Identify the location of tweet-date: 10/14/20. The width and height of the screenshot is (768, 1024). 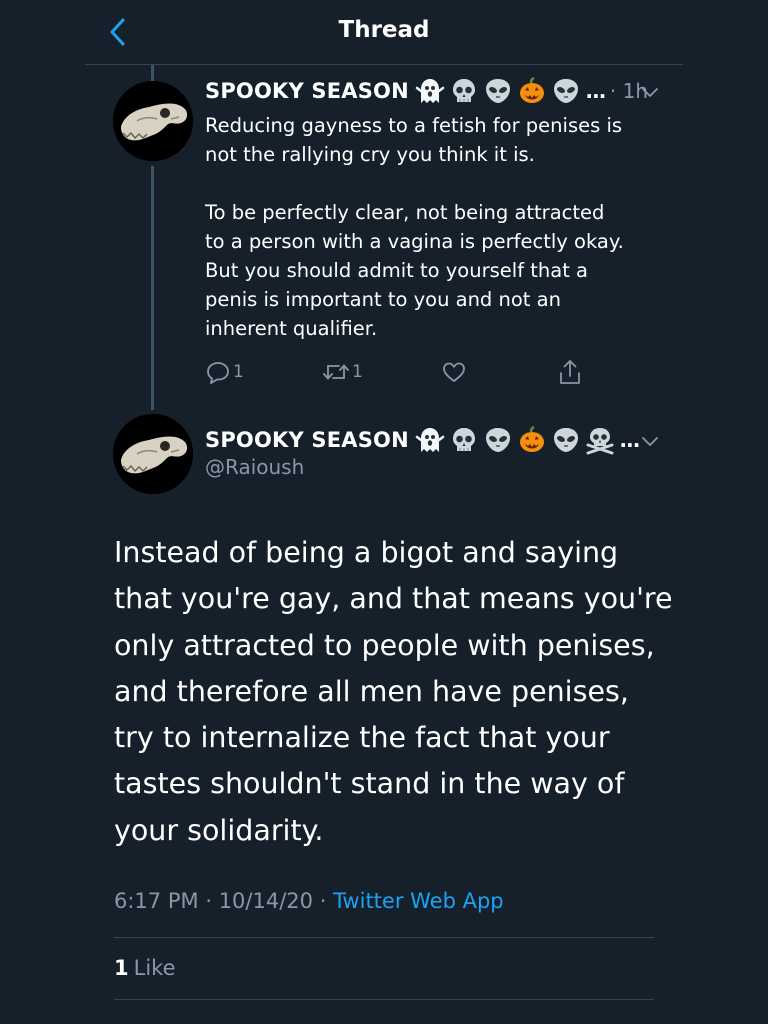
(266, 901).